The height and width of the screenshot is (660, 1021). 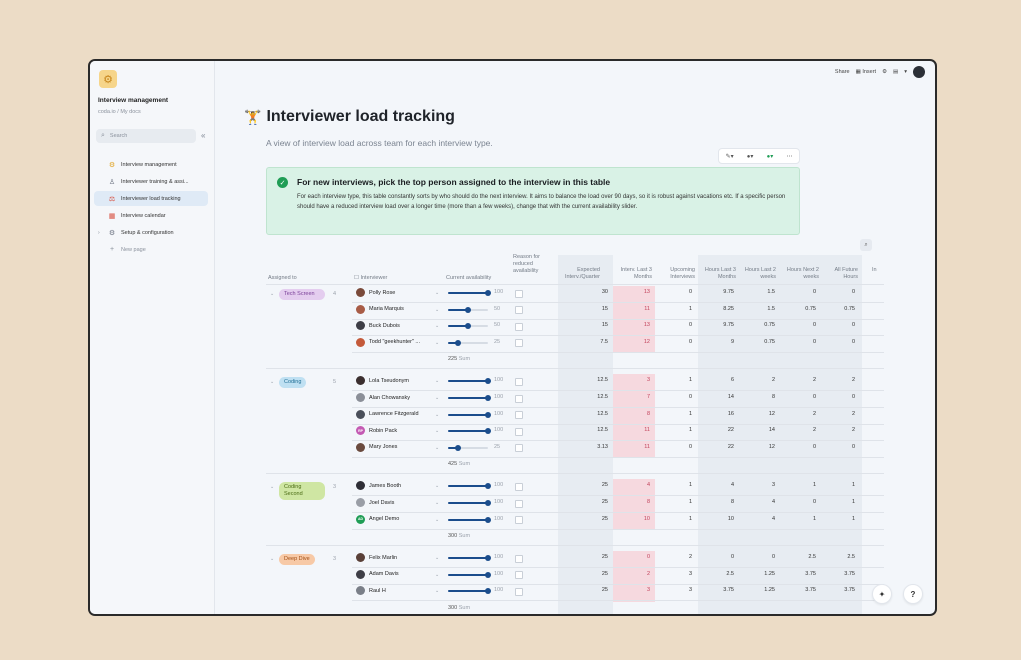 I want to click on interviewer-cell: James Booth, so click(x=378, y=486).